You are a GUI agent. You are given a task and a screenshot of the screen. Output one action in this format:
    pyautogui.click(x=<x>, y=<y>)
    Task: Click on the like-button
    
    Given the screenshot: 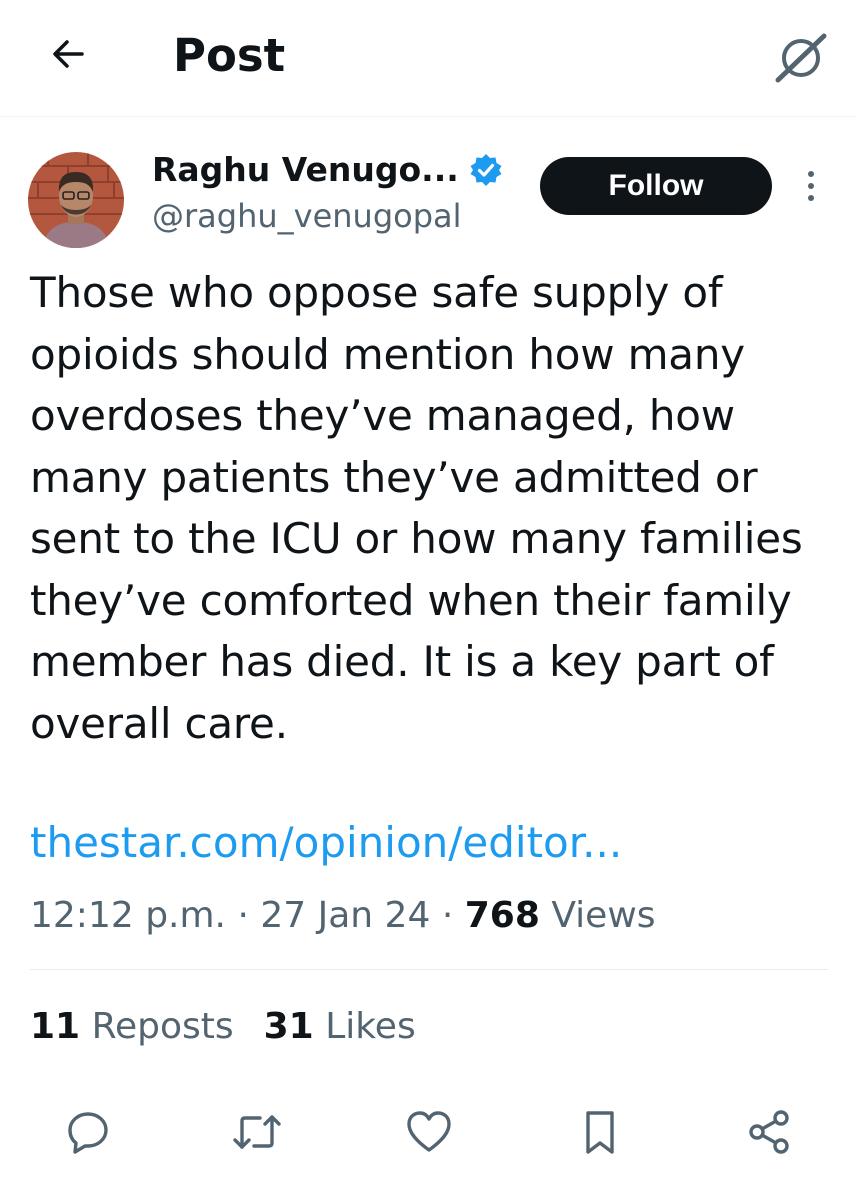 What is the action you would take?
    pyautogui.click(x=429, y=1132)
    